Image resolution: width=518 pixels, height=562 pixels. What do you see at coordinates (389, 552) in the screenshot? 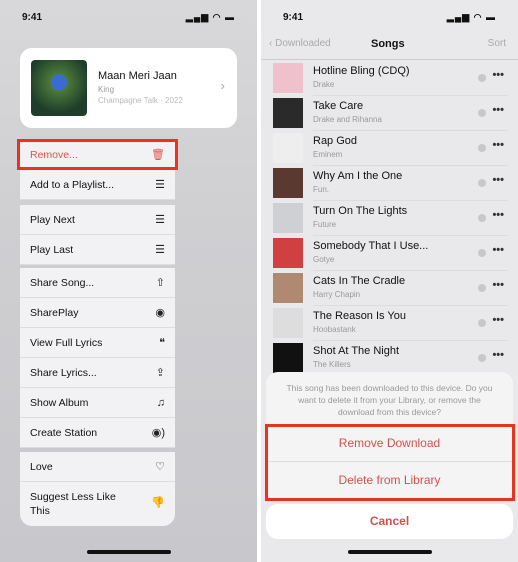
I see `home-indicator` at bounding box center [389, 552].